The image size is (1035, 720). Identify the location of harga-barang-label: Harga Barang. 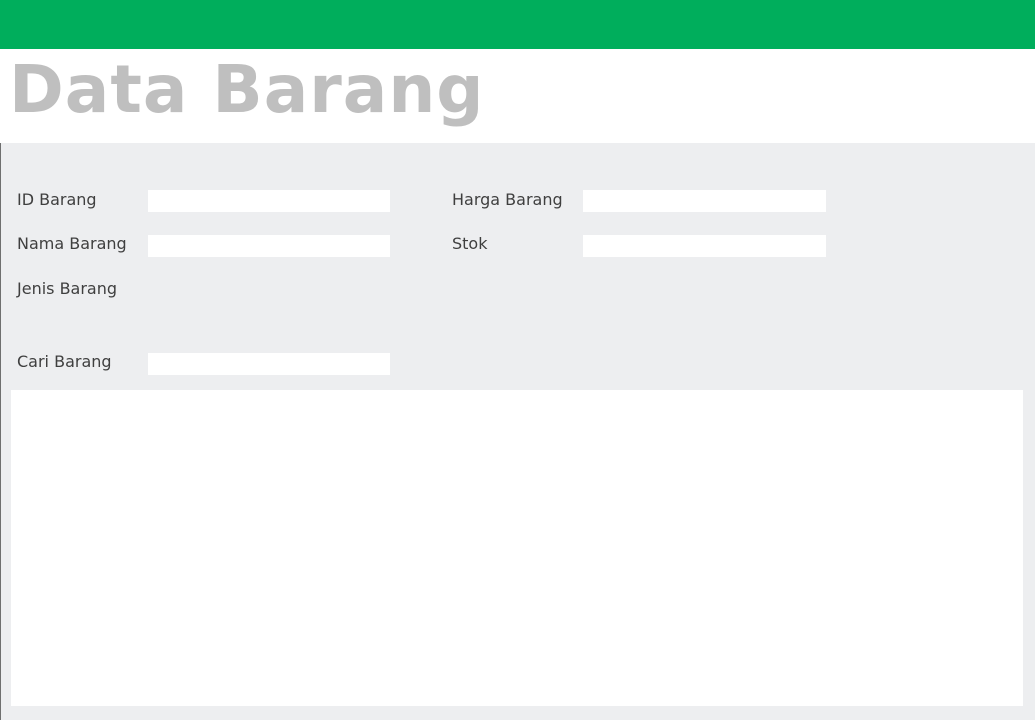
(507, 199).